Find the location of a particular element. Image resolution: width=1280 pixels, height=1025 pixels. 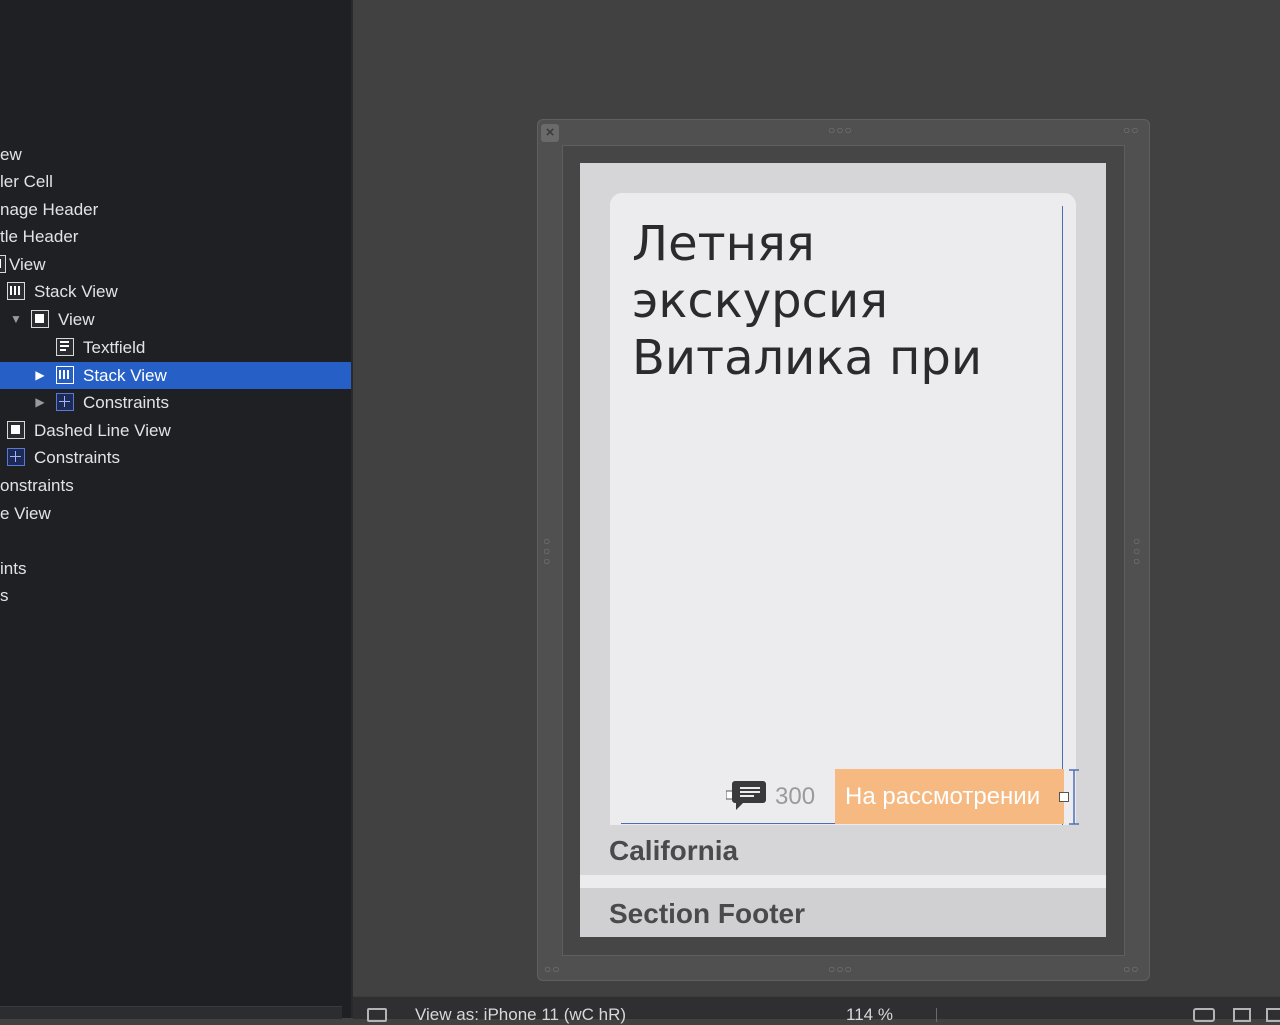

resize-handle-top-right: ○○ is located at coordinates (1131, 130).